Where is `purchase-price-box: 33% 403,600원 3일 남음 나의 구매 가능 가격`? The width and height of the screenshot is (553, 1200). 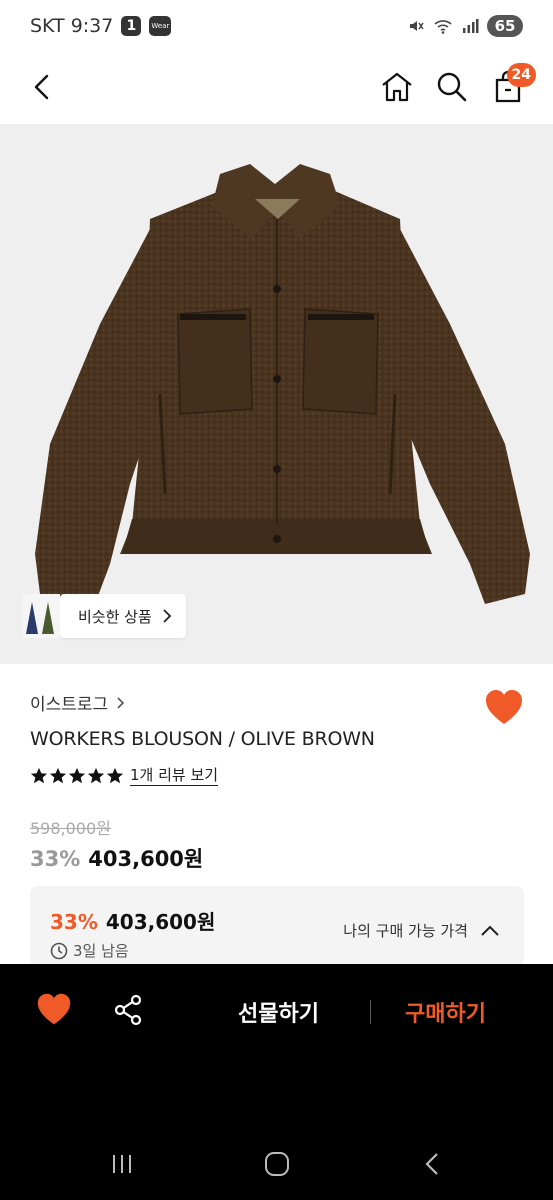
purchase-price-box: 33% 403,600원 3일 남음 나의 구매 가능 가격 is located at coordinates (277, 926).